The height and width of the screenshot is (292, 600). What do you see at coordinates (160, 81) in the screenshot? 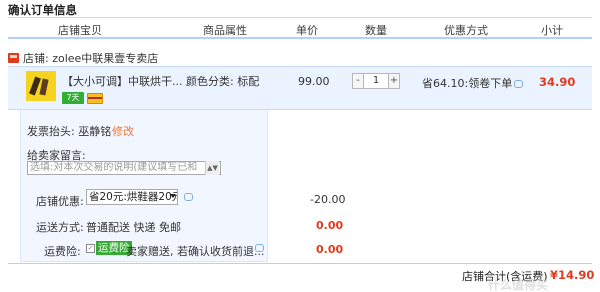
I see `product-title-link: 【大小可调】中联烘干... 颜色分类: 标配` at bounding box center [160, 81].